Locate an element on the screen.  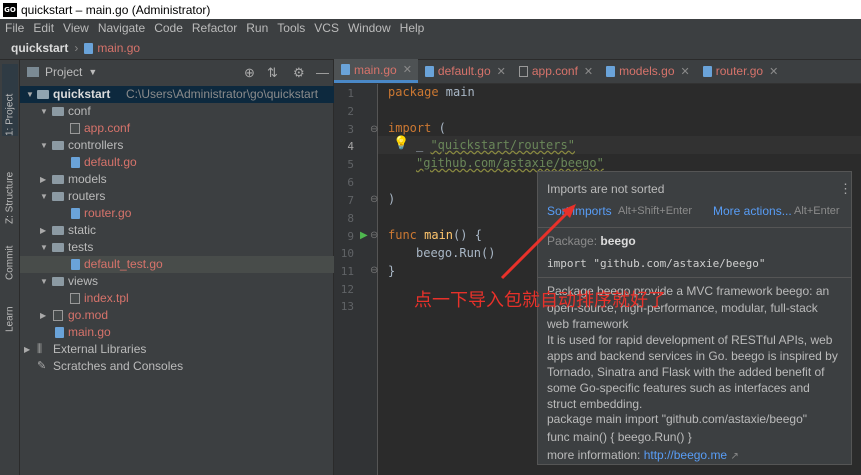
tool-tab-project: 1: Project is located at coordinates (10, 100).